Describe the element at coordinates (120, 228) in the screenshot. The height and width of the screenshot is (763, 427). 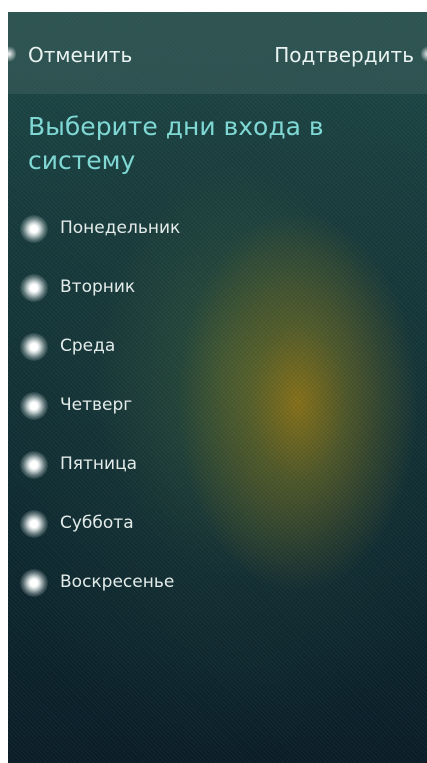
I see `day-label: Понедельник` at that location.